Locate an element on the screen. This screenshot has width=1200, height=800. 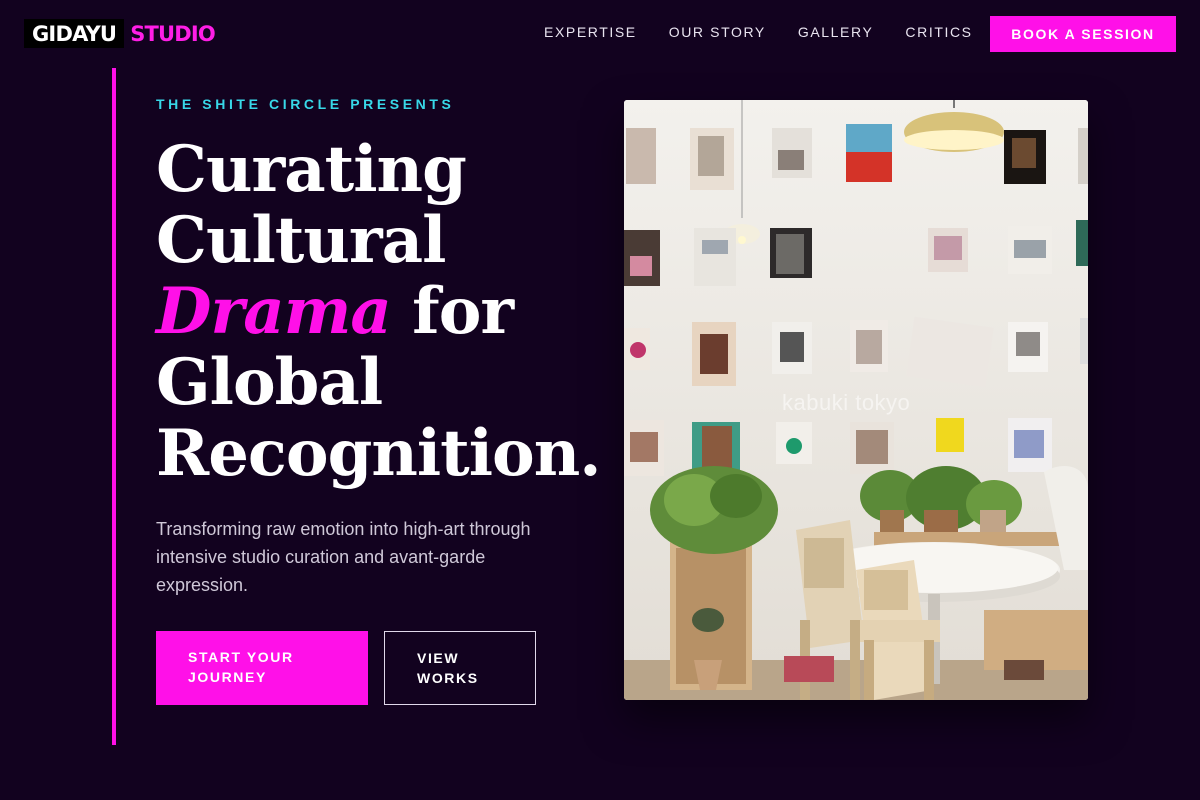
logo: GIDAYU STUDIO is located at coordinates (120, 33).